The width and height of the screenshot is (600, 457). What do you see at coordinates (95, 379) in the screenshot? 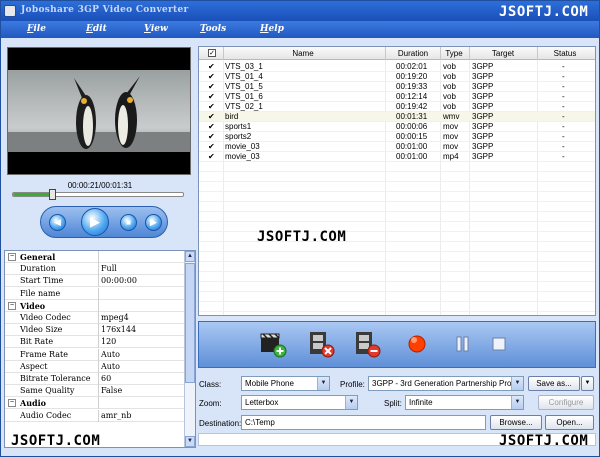
I see `property-row: Bitrate Tolerance 60` at bounding box center [95, 379].